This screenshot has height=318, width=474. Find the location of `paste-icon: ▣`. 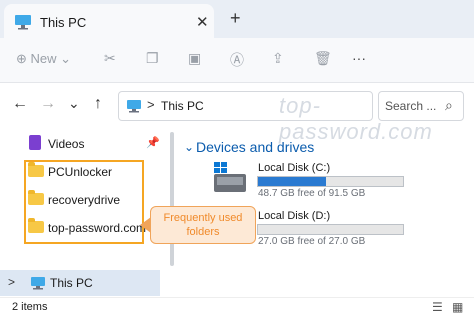

paste-icon: ▣ is located at coordinates (194, 58).